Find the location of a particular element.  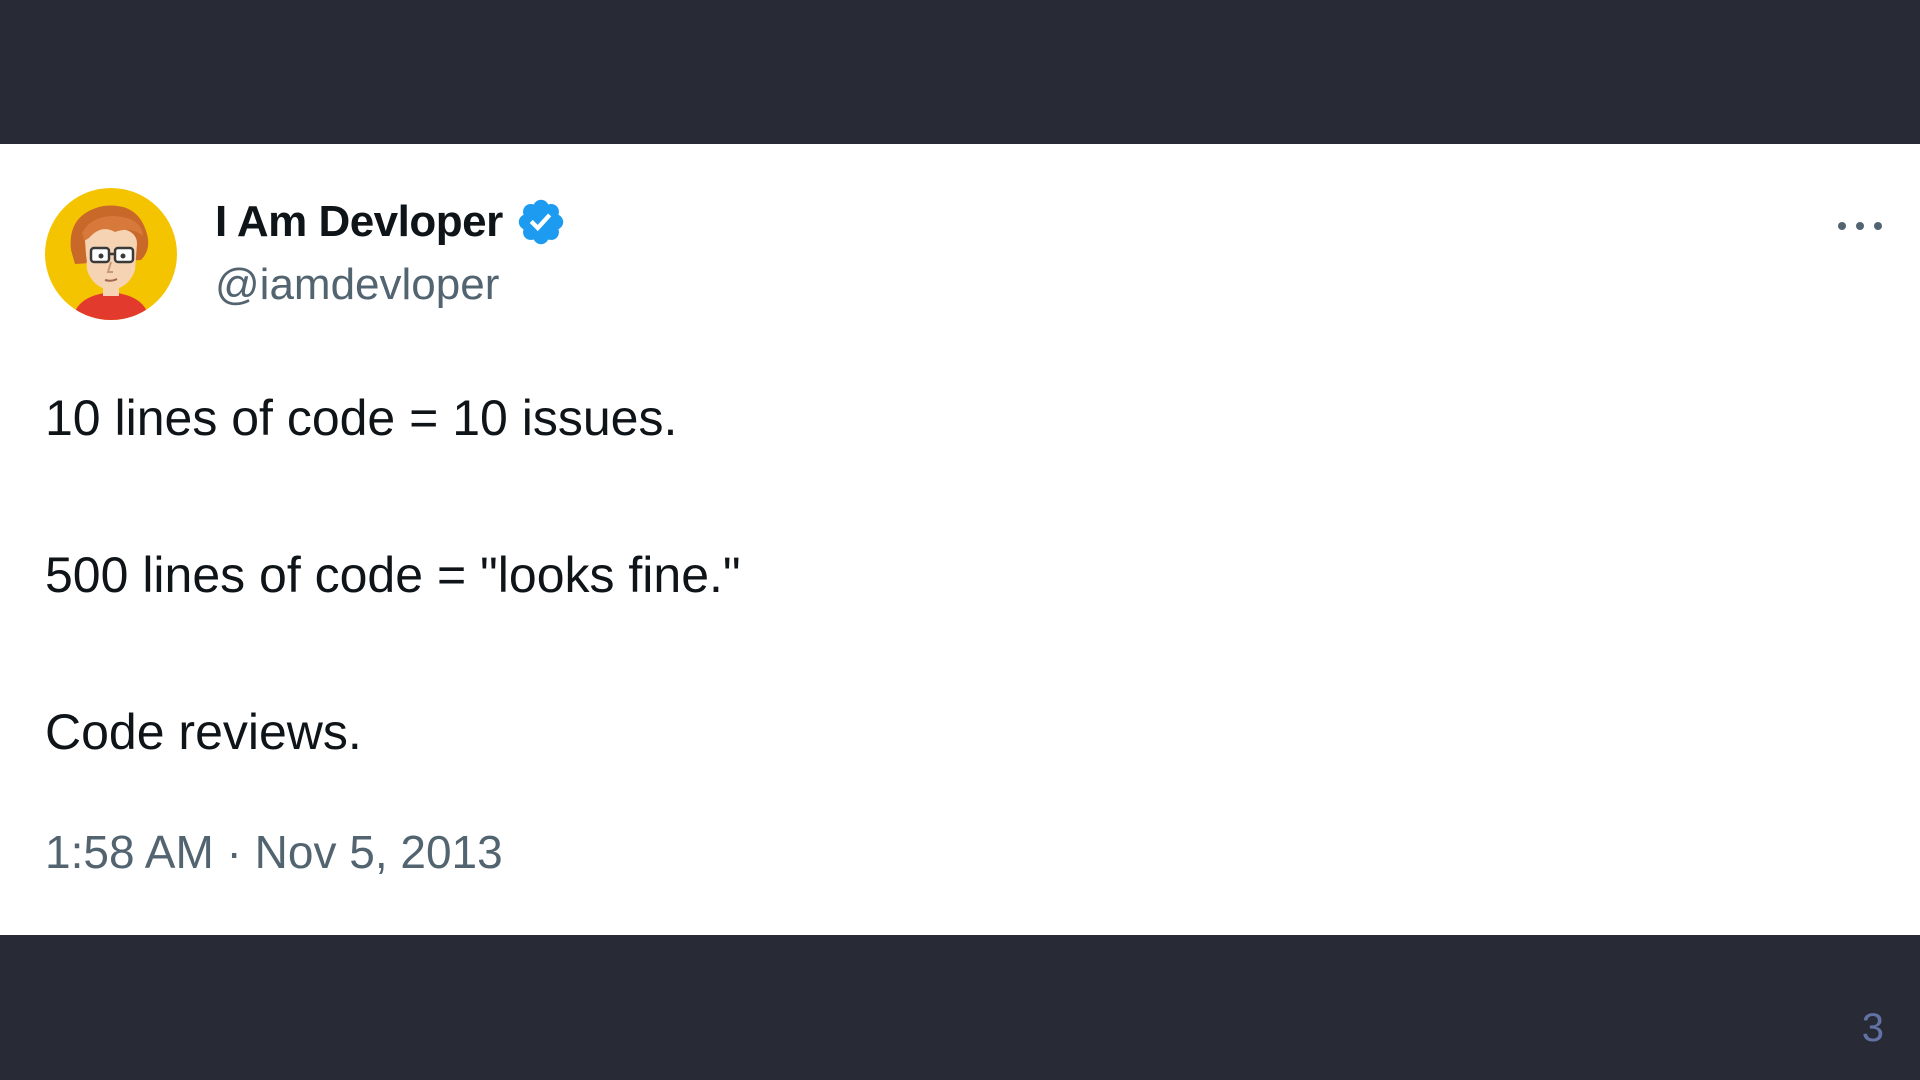

slide-page-number: 3 is located at coordinates (1872, 1028).